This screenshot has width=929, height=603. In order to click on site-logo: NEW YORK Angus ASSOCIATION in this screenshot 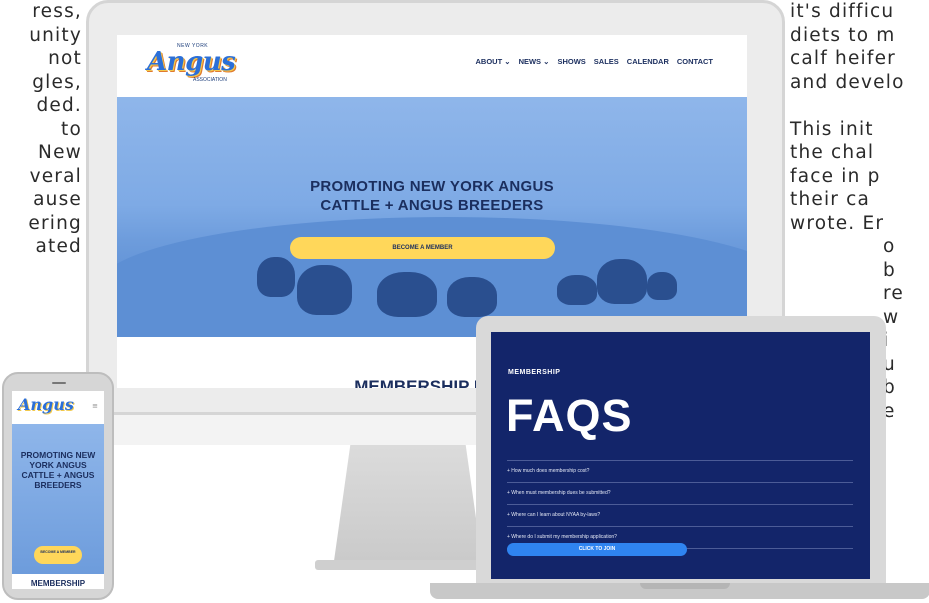, I will do `click(191, 63)`.